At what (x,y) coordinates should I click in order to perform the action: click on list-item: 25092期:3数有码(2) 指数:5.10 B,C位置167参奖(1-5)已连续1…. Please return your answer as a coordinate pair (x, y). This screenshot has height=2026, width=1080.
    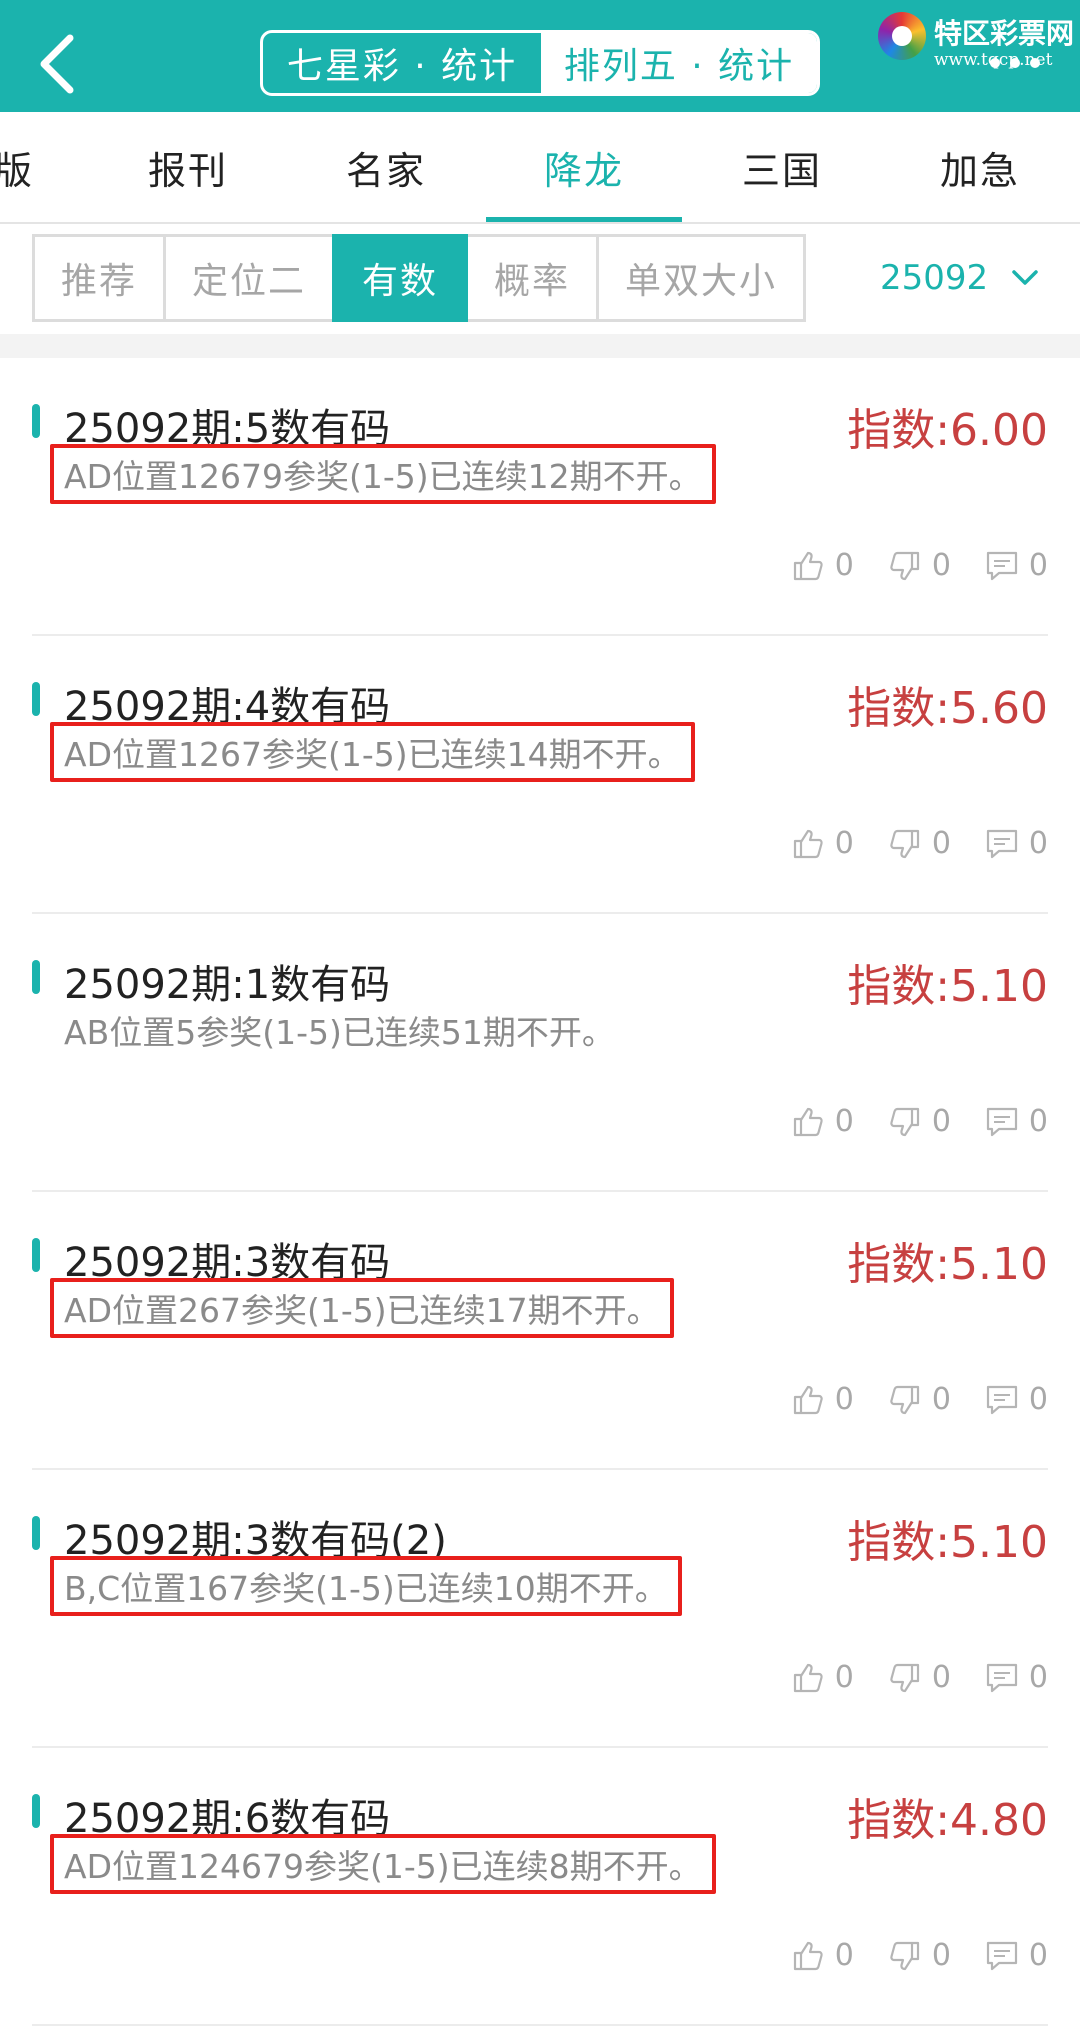
    Looking at the image, I should click on (540, 1609).